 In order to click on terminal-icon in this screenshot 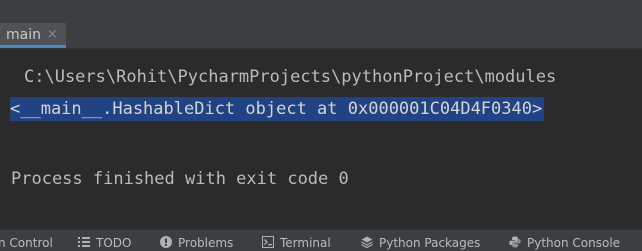, I will do `click(268, 242)`.